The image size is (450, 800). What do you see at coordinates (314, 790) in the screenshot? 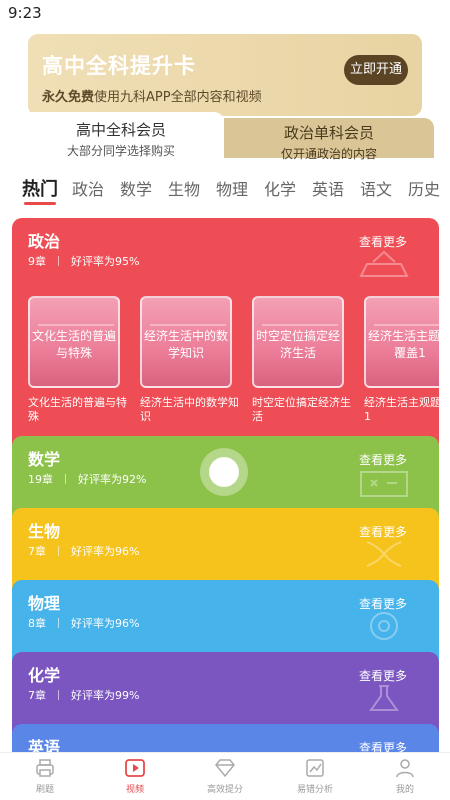
I see `nav-label: 易错分析` at bounding box center [314, 790].